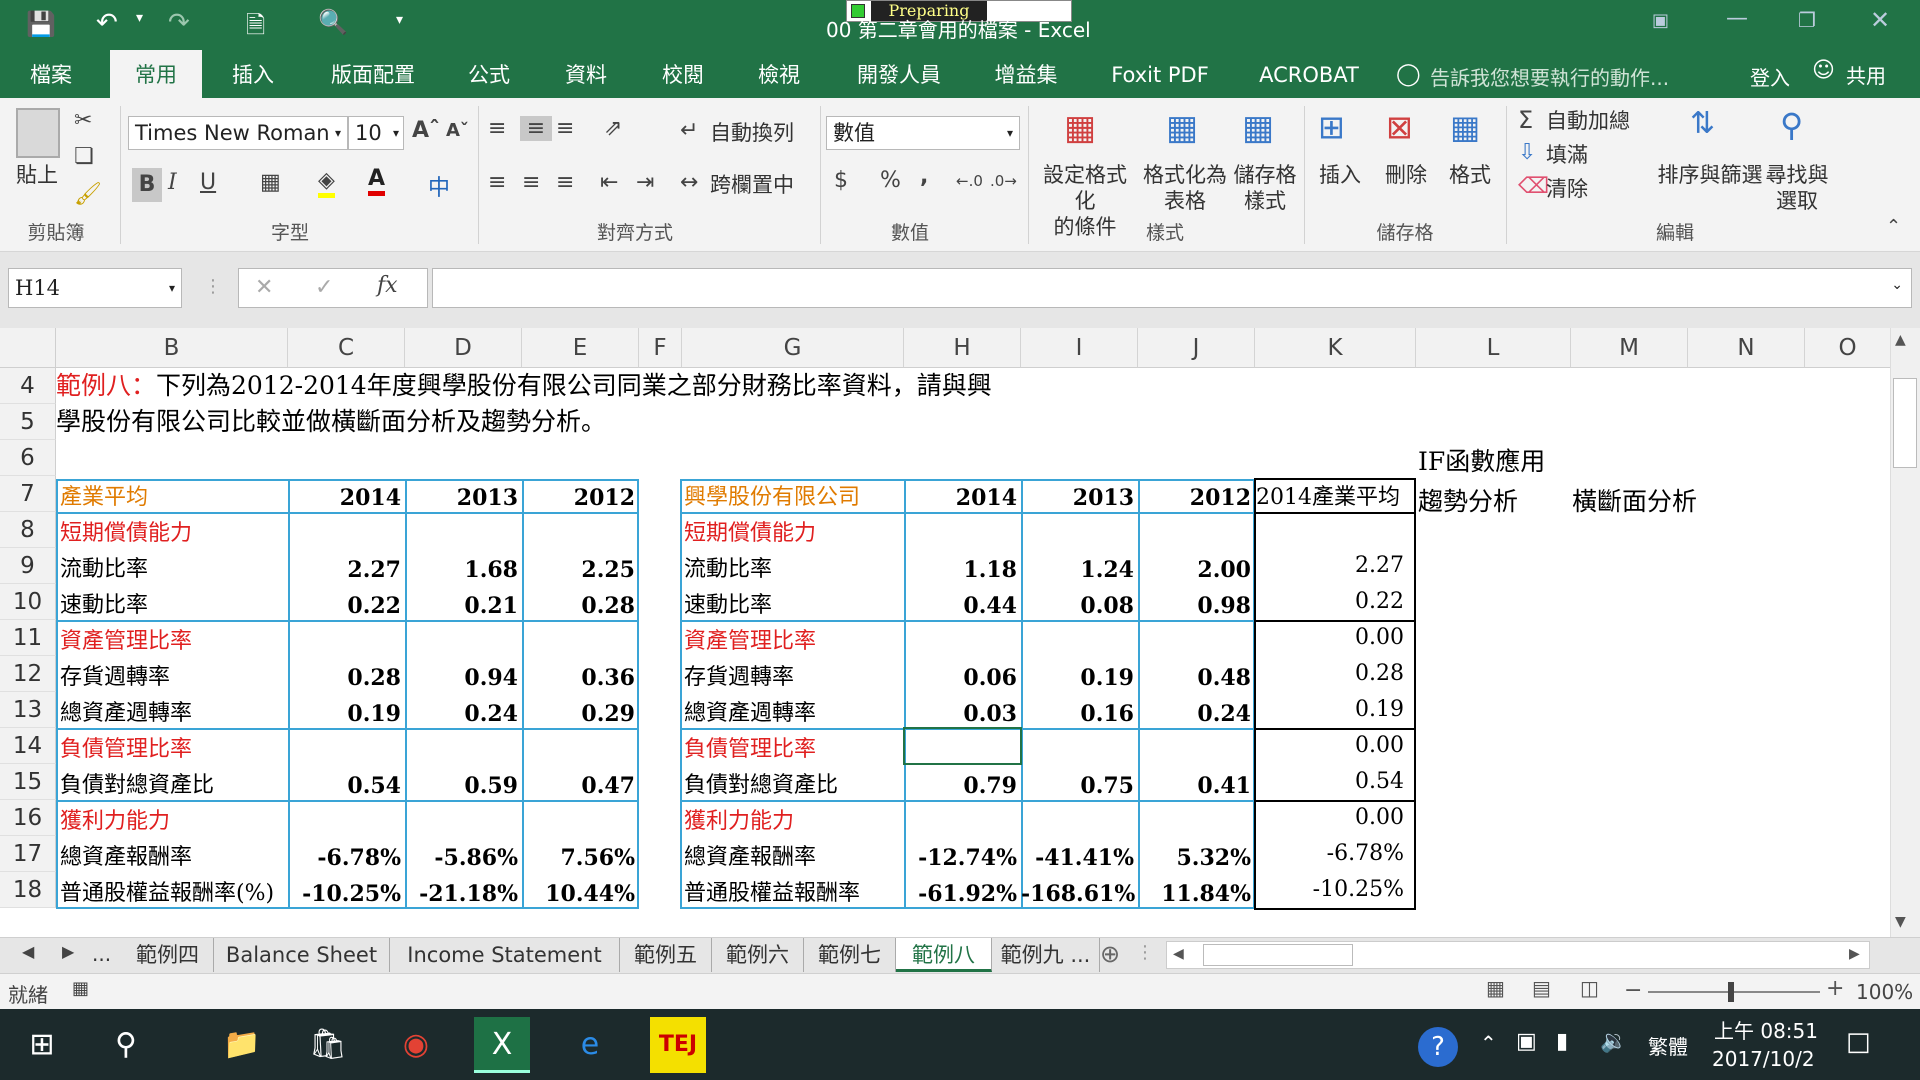  Describe the element at coordinates (28, 854) in the screenshot. I see `row-header-17: 17` at that location.